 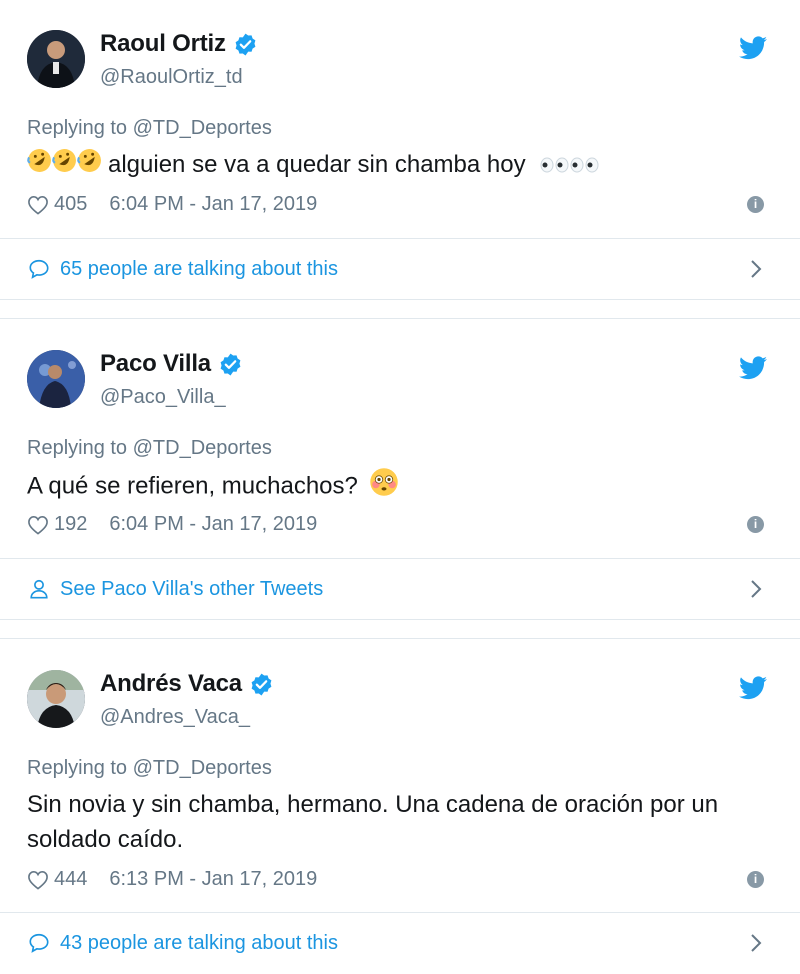 I want to click on footer-label: 43 people are talking about this, so click(x=199, y=942).